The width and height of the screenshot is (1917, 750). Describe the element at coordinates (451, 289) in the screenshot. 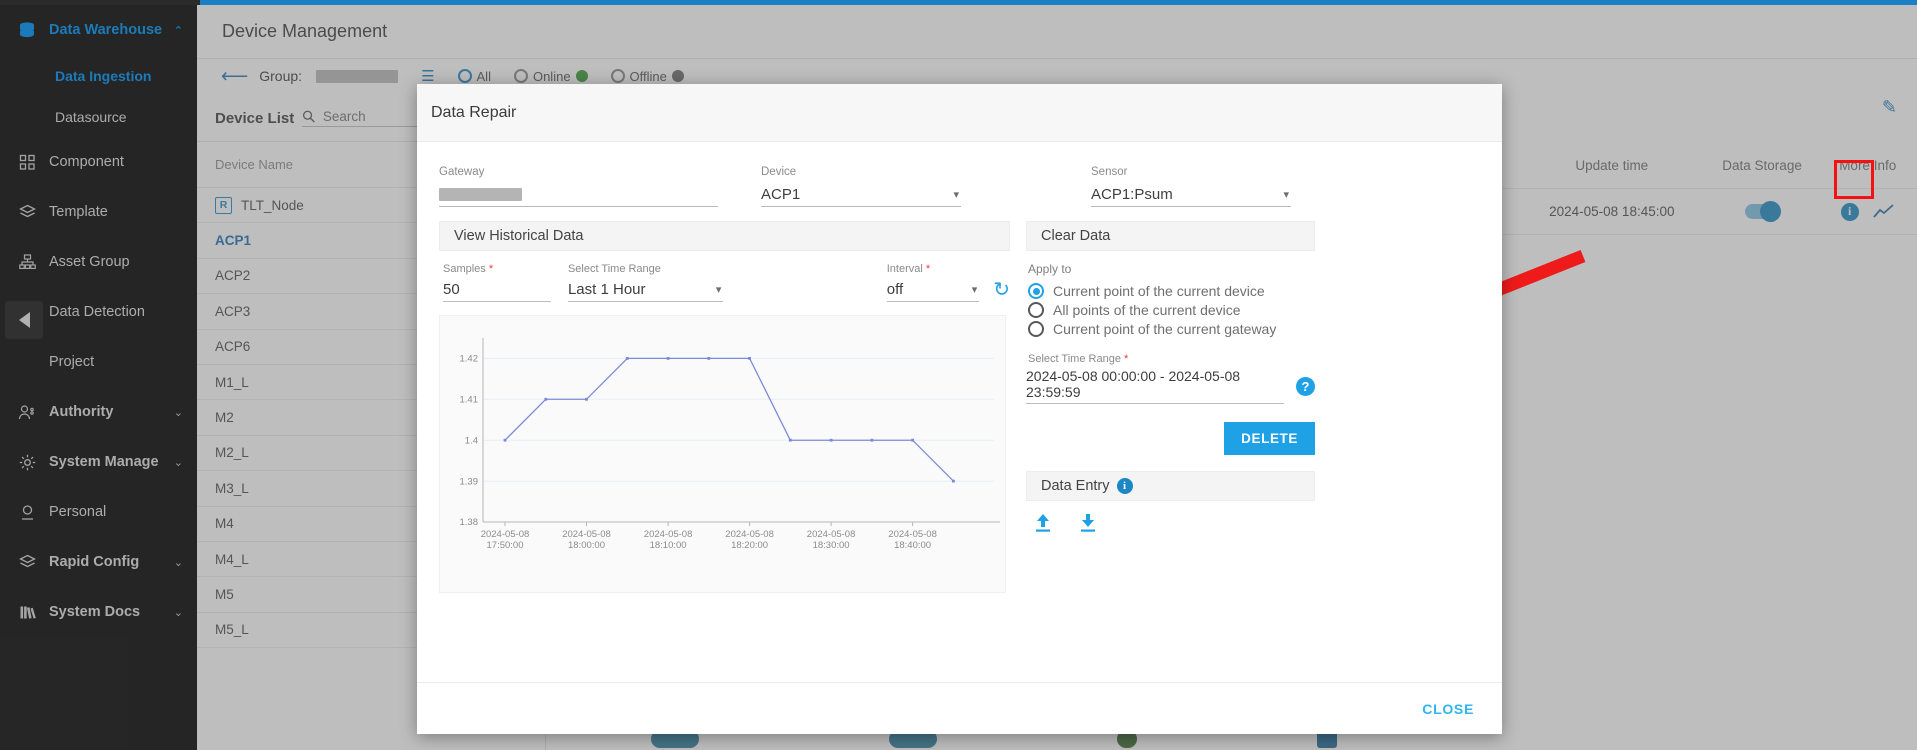

I see `samples-value: 50` at that location.